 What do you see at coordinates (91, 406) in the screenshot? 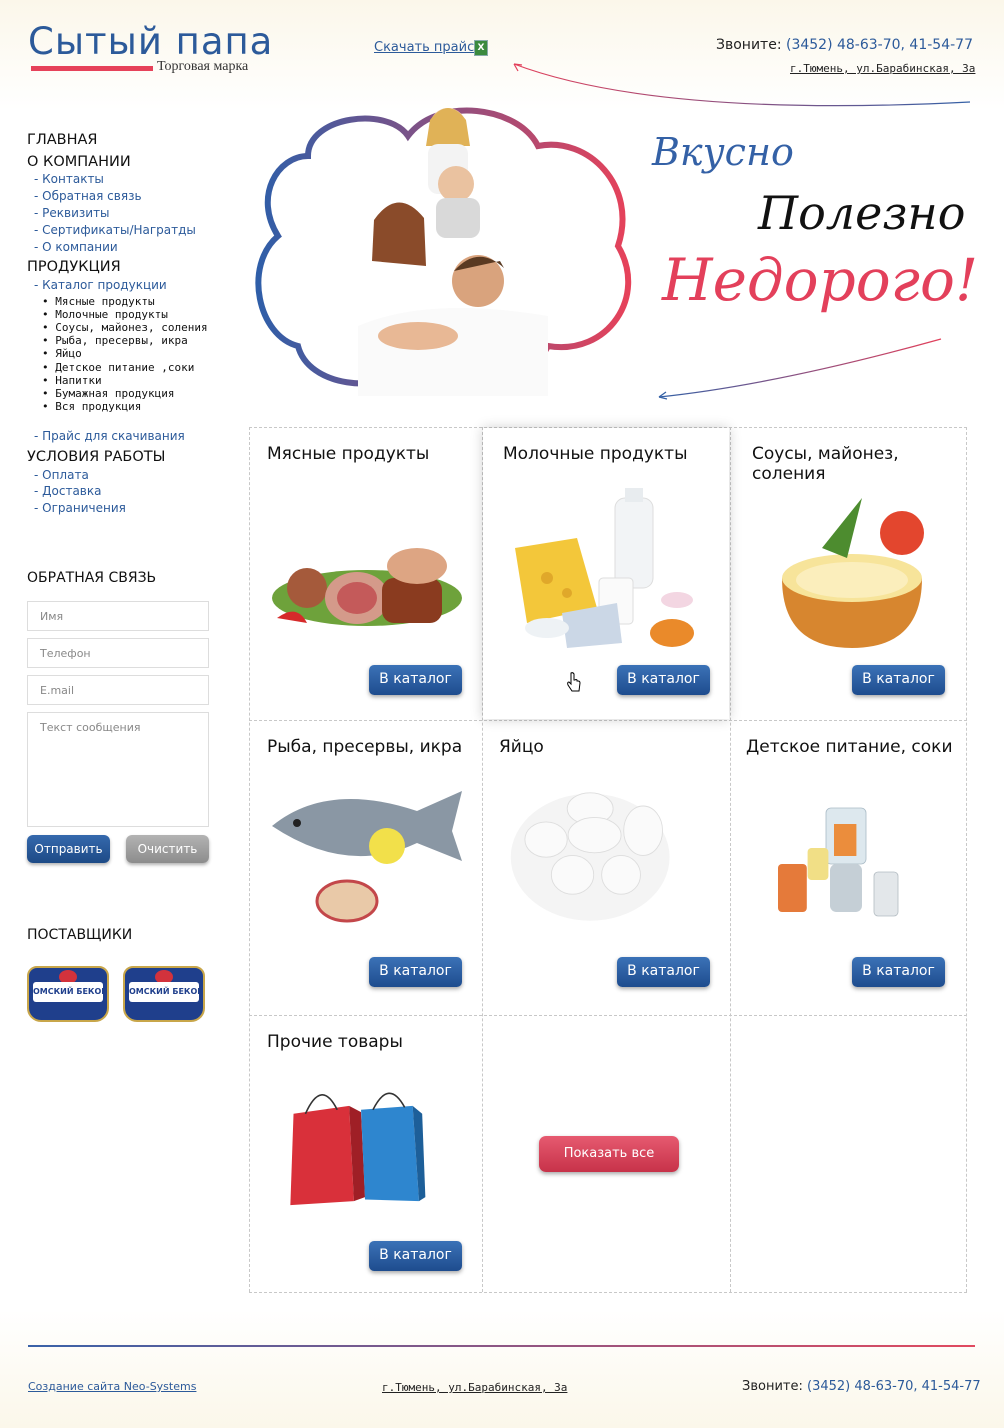
I see `nav-cat-all: • Вся продукция` at bounding box center [91, 406].